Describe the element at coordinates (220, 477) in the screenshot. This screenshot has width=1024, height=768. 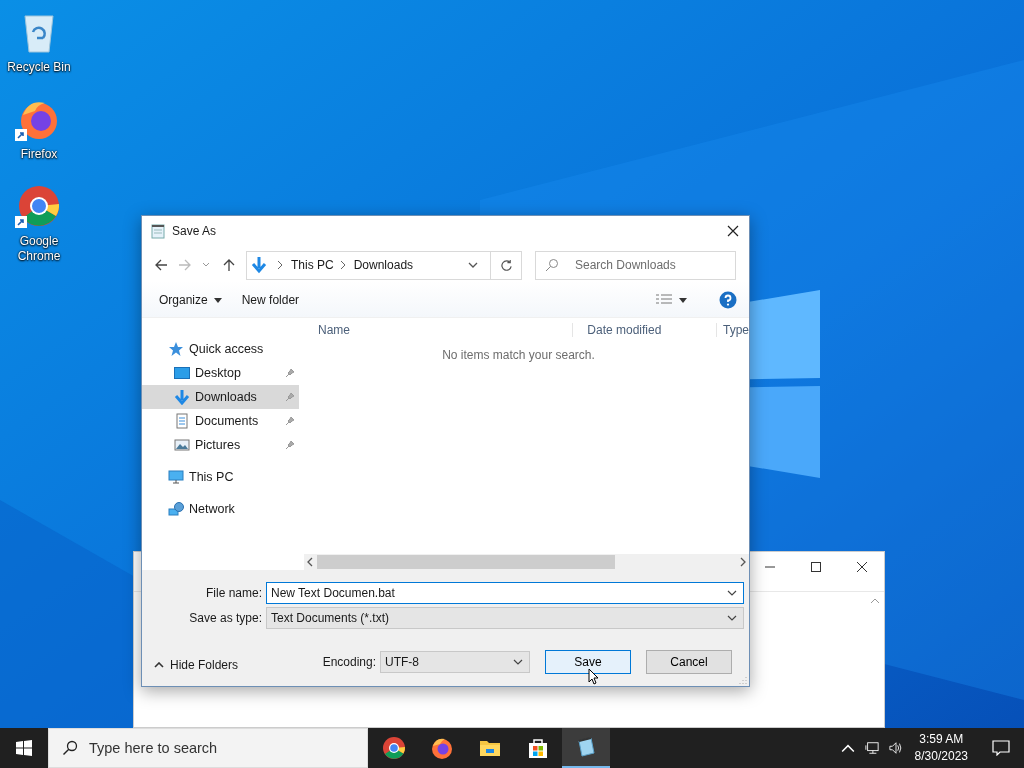
I see `sidebar-item: This PC` at that location.